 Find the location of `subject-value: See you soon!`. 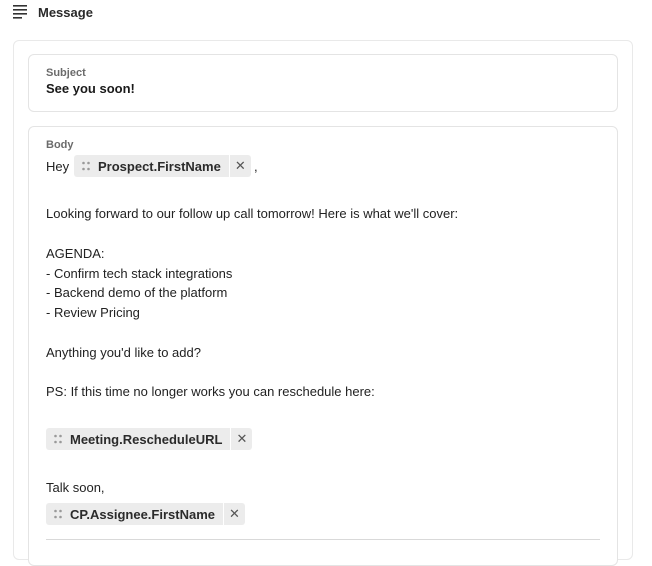

subject-value: See you soon! is located at coordinates (90, 88).